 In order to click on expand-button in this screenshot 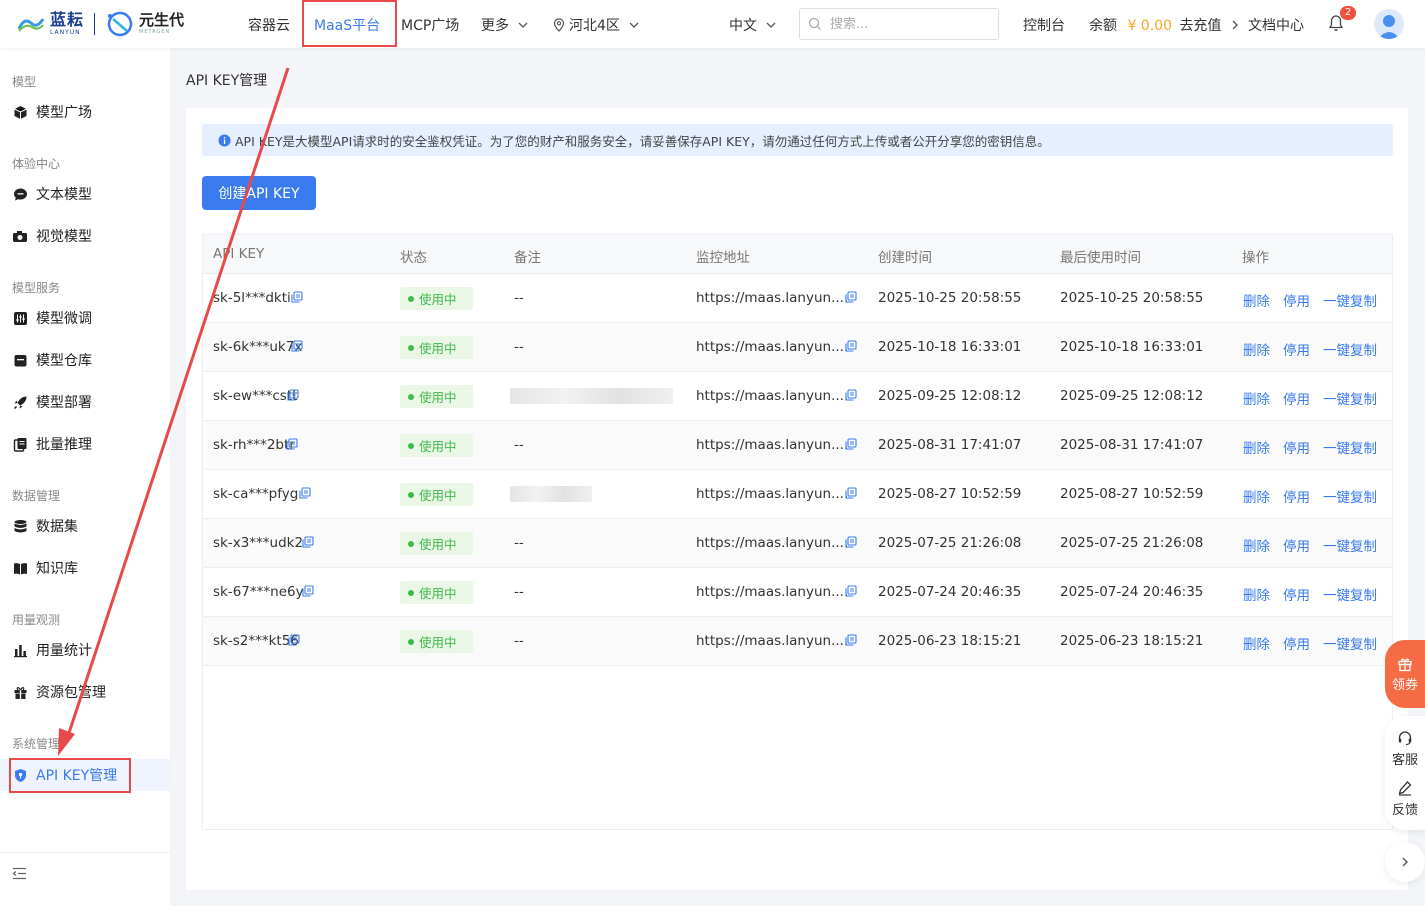, I will do `click(1405, 862)`.